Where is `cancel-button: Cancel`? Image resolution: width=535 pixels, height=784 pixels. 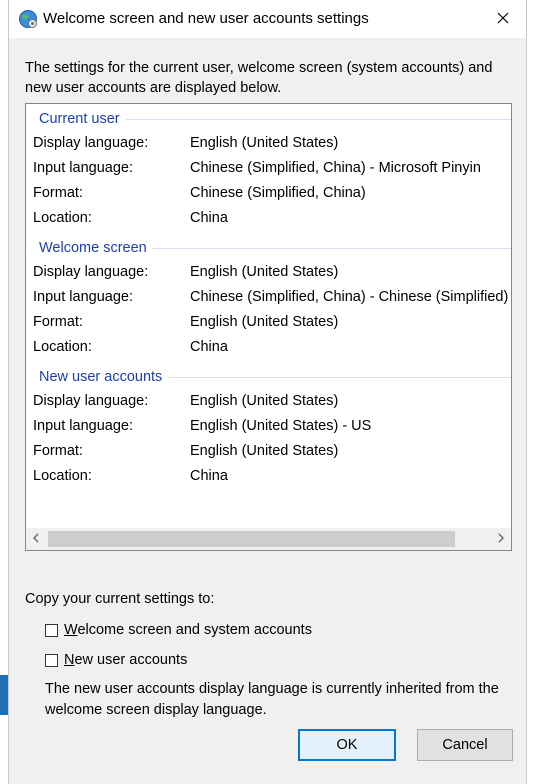
cancel-button: Cancel is located at coordinates (465, 745).